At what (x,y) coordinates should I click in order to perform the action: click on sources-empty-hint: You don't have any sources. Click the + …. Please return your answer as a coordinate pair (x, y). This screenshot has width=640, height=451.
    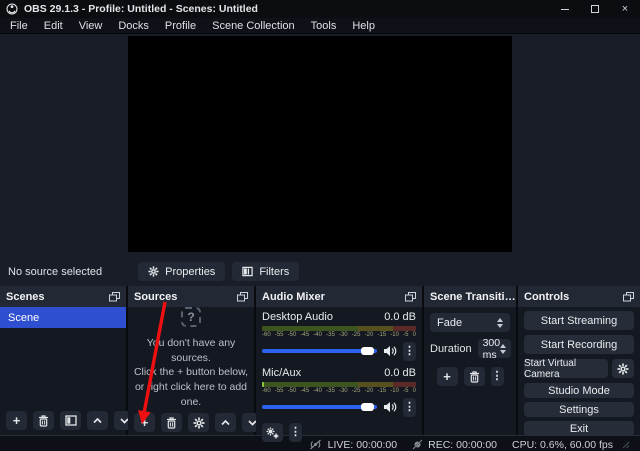
    Looking at the image, I should click on (191, 372).